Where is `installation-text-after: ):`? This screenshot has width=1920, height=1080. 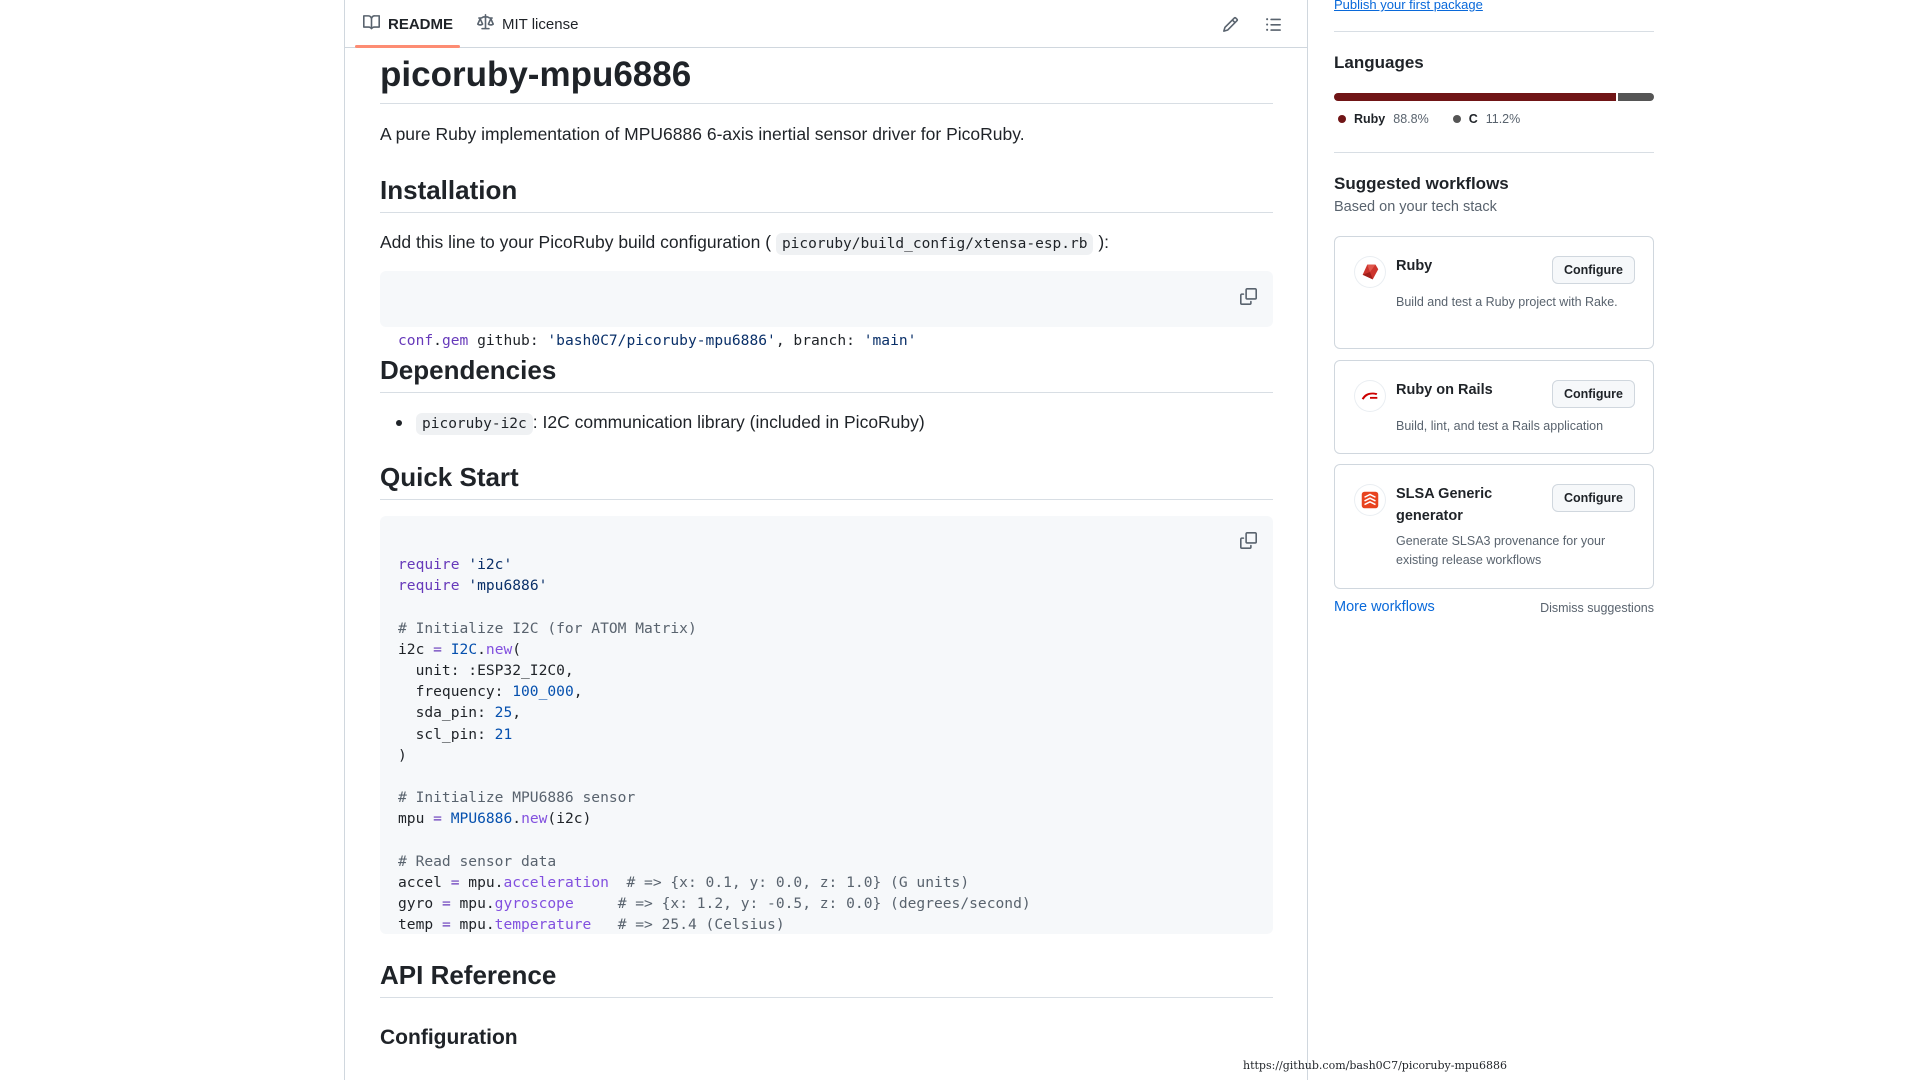
installation-text-after: ): is located at coordinates (1104, 242).